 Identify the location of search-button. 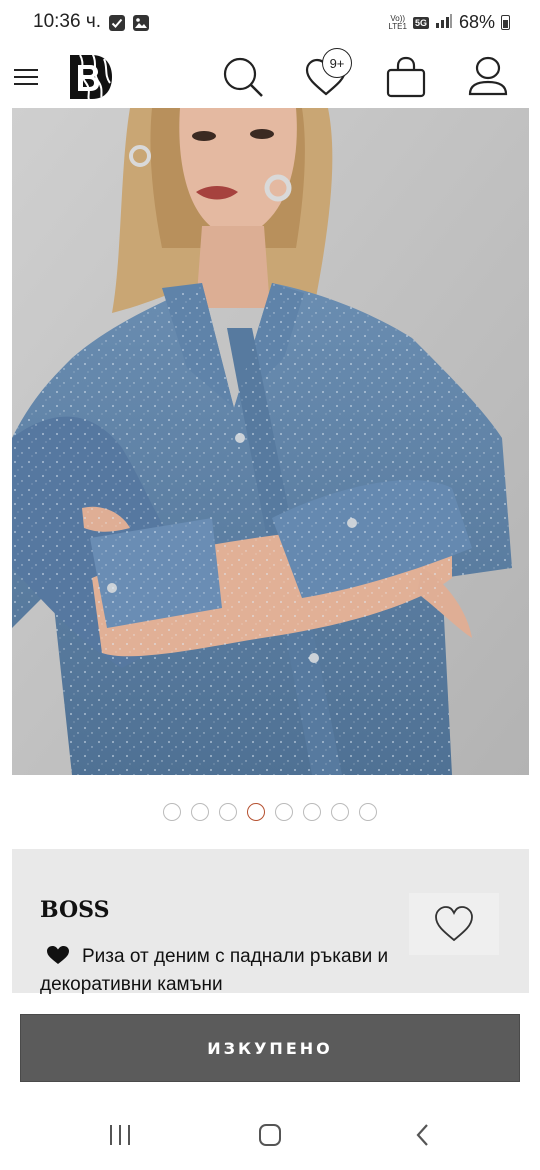
(243, 77).